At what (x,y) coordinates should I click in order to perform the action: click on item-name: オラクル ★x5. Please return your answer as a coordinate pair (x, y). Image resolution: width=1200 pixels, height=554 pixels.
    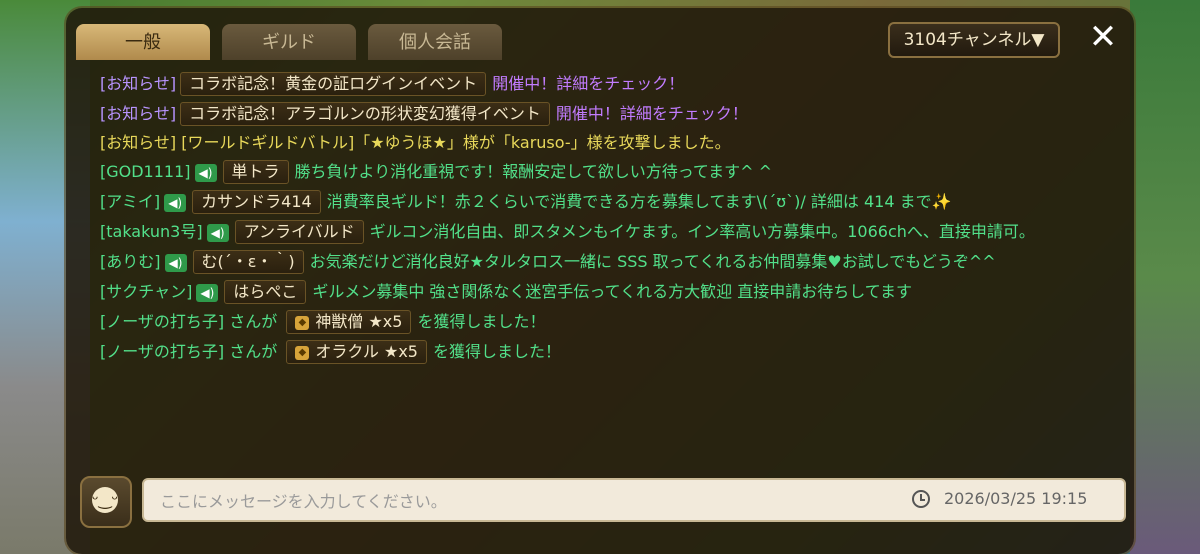
    Looking at the image, I should click on (366, 351).